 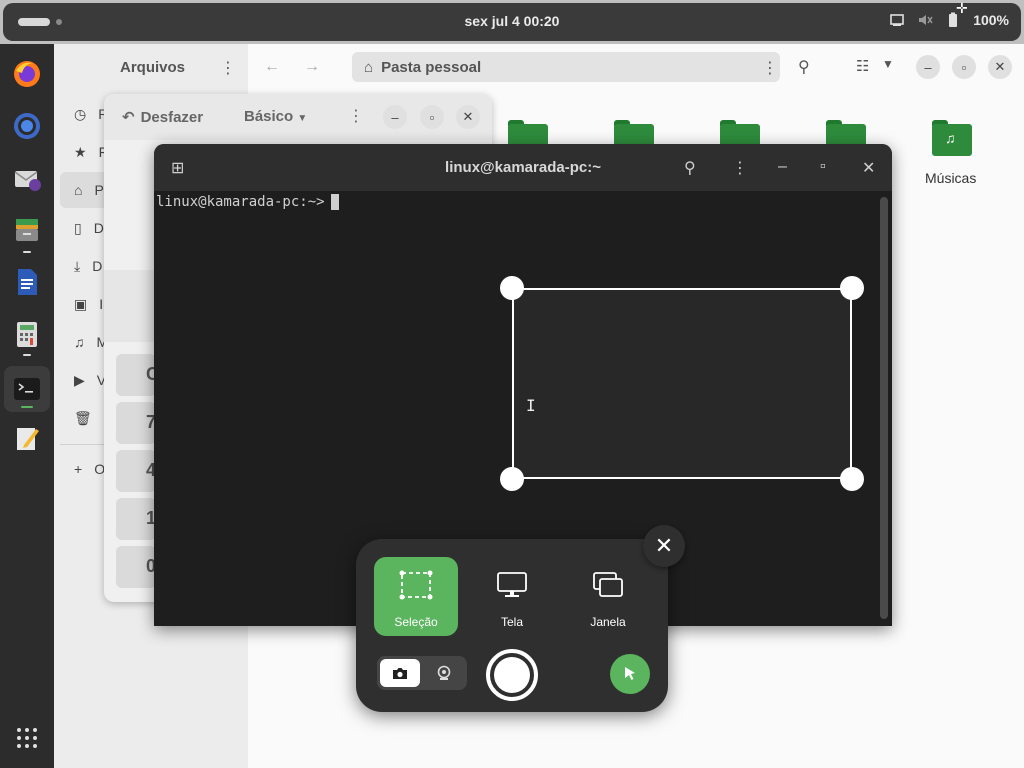 I want to click on calculator-header: ↶ Desfazer Básico ▼ ⋮ – ▫ ✕, so click(x=298, y=117).